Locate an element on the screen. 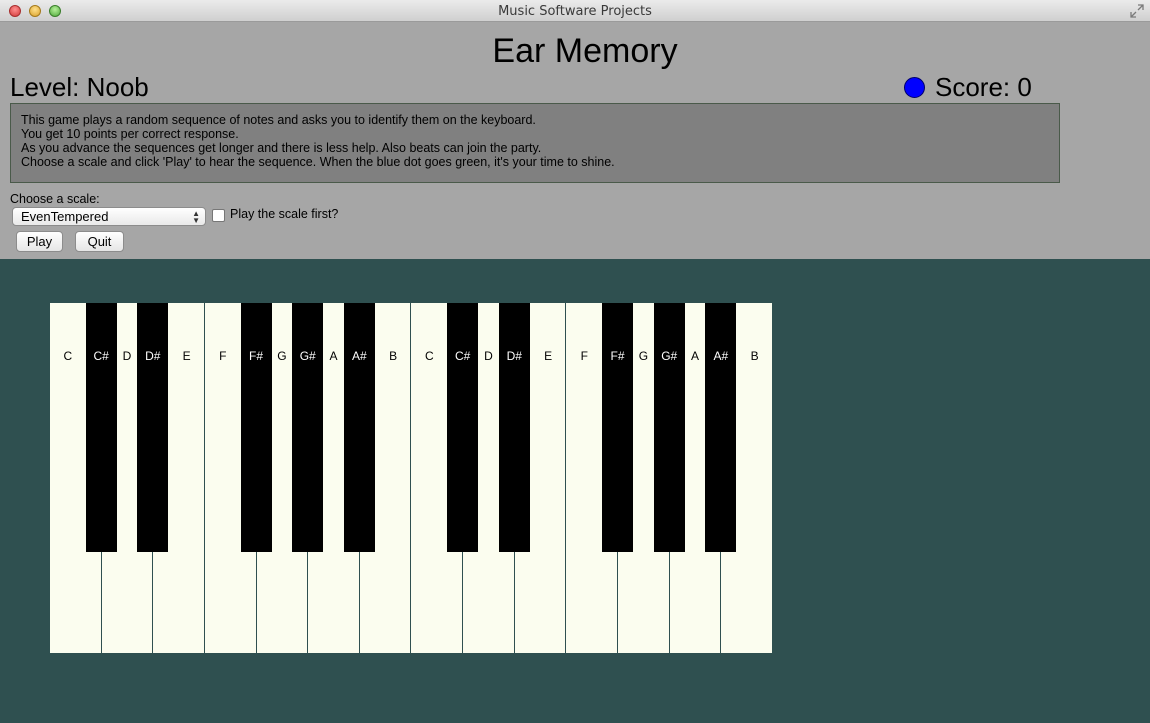 Image resolution: width=1150 pixels, height=723 pixels. select-arrows-icon: ▲ ▼ is located at coordinates (196, 217).